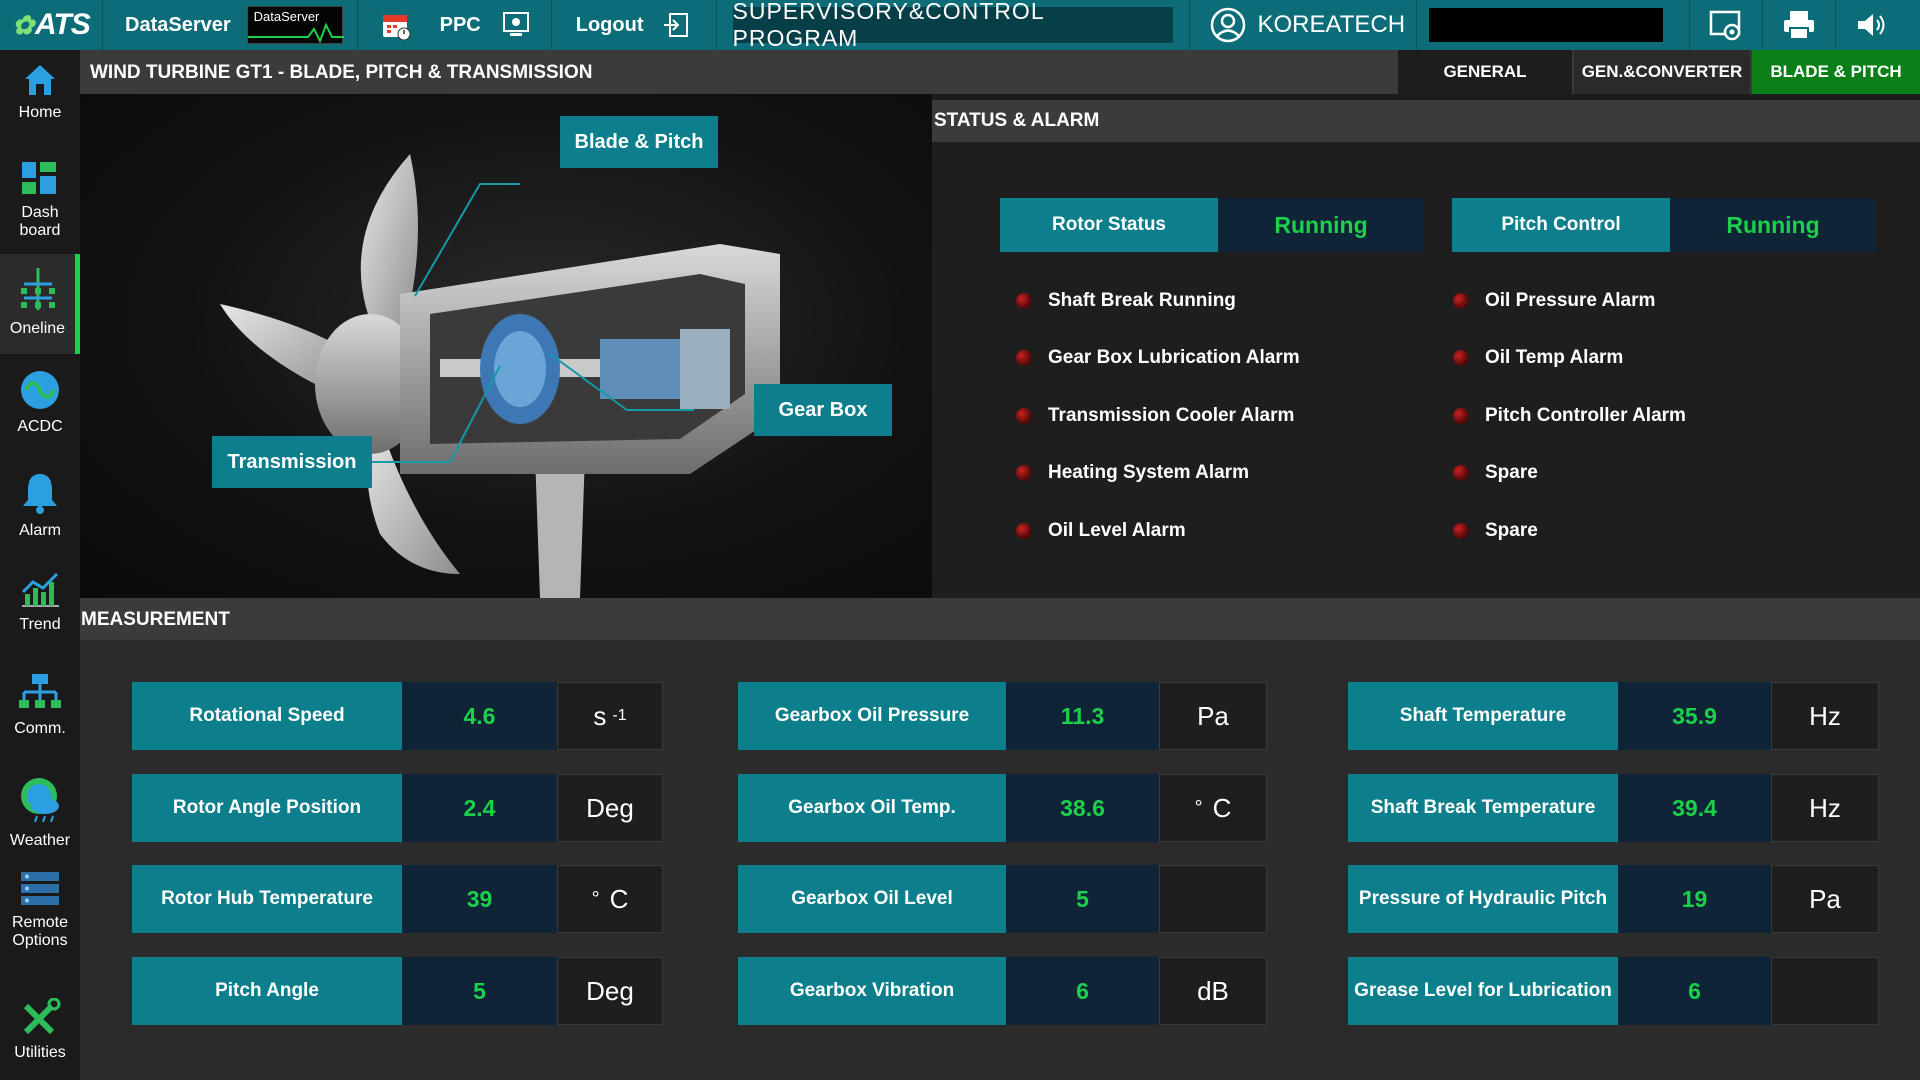 The height and width of the screenshot is (1080, 1920). I want to click on measurement-value: 4.6, so click(479, 716).